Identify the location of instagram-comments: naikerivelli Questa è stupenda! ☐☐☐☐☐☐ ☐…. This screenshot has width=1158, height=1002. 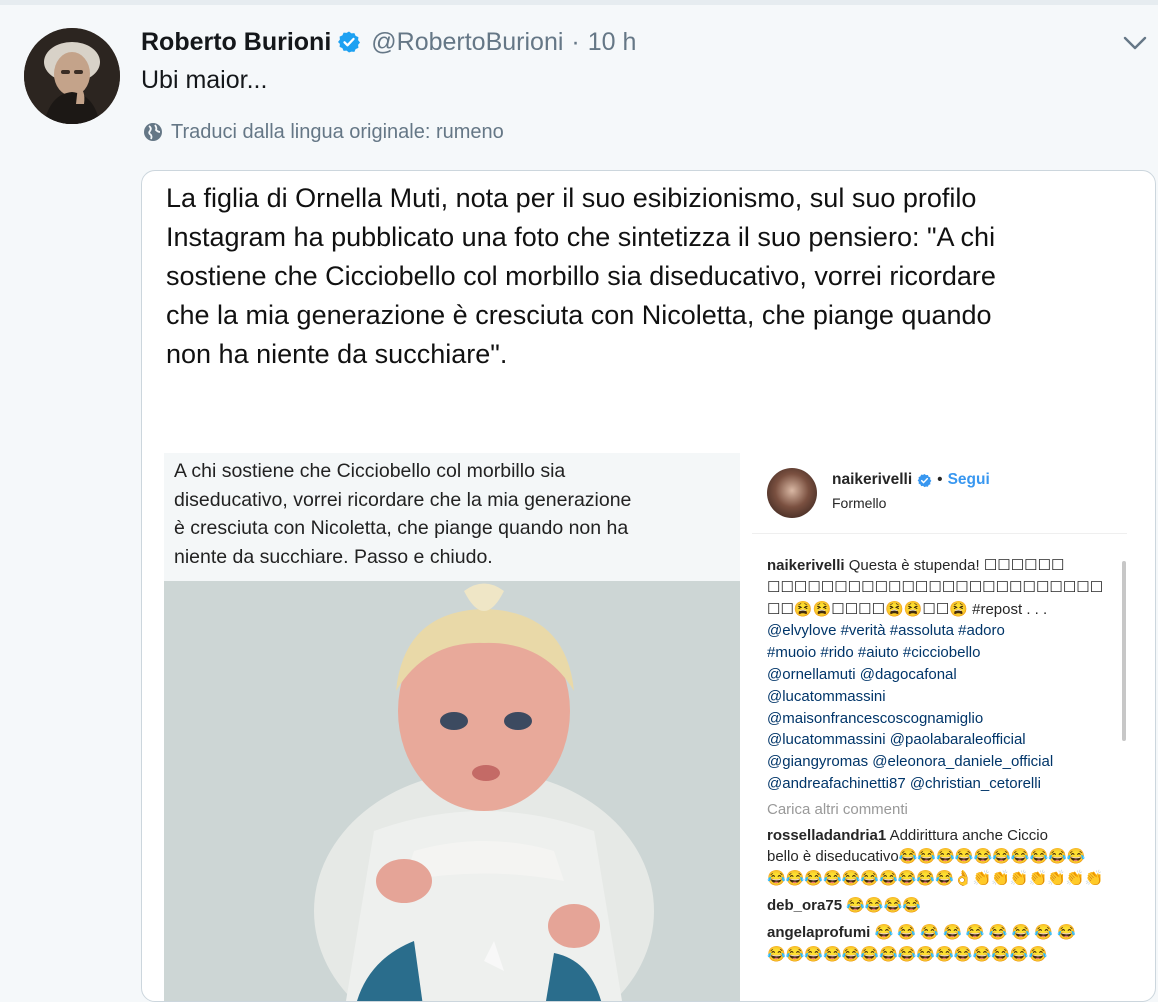
(942, 760).